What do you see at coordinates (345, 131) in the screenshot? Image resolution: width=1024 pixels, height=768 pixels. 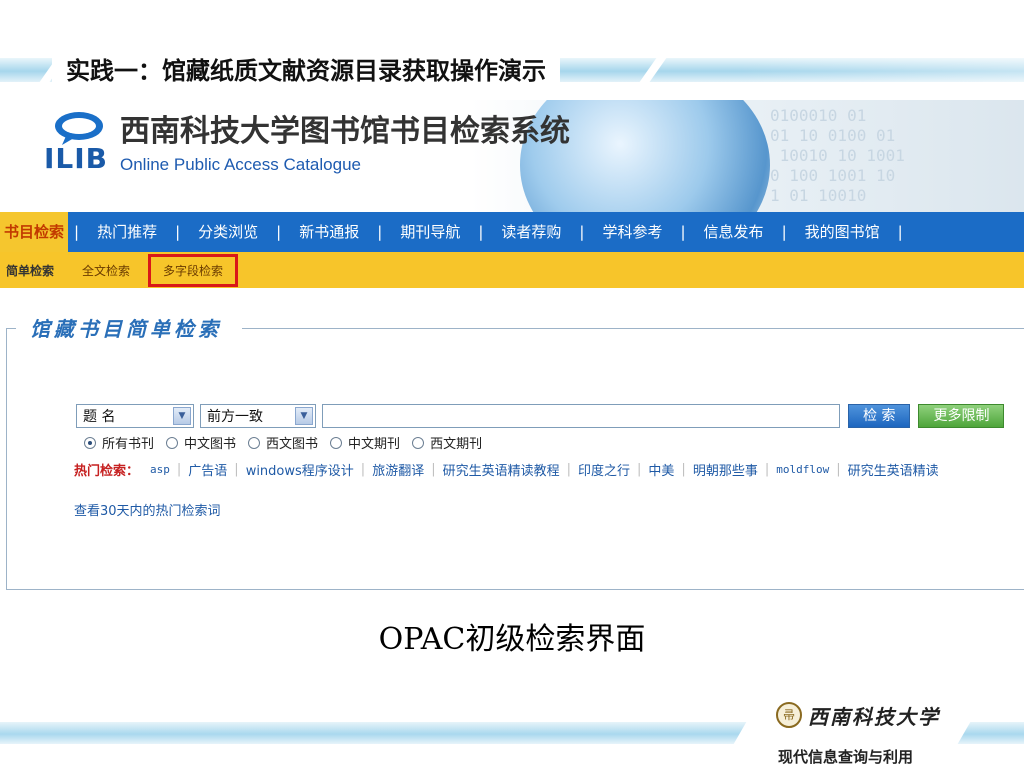 I see `system-title: 西南科技大学图书馆书目检索系统` at bounding box center [345, 131].